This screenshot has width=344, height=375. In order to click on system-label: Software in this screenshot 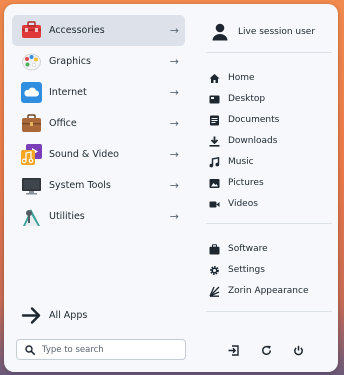, I will do `click(248, 249)`.